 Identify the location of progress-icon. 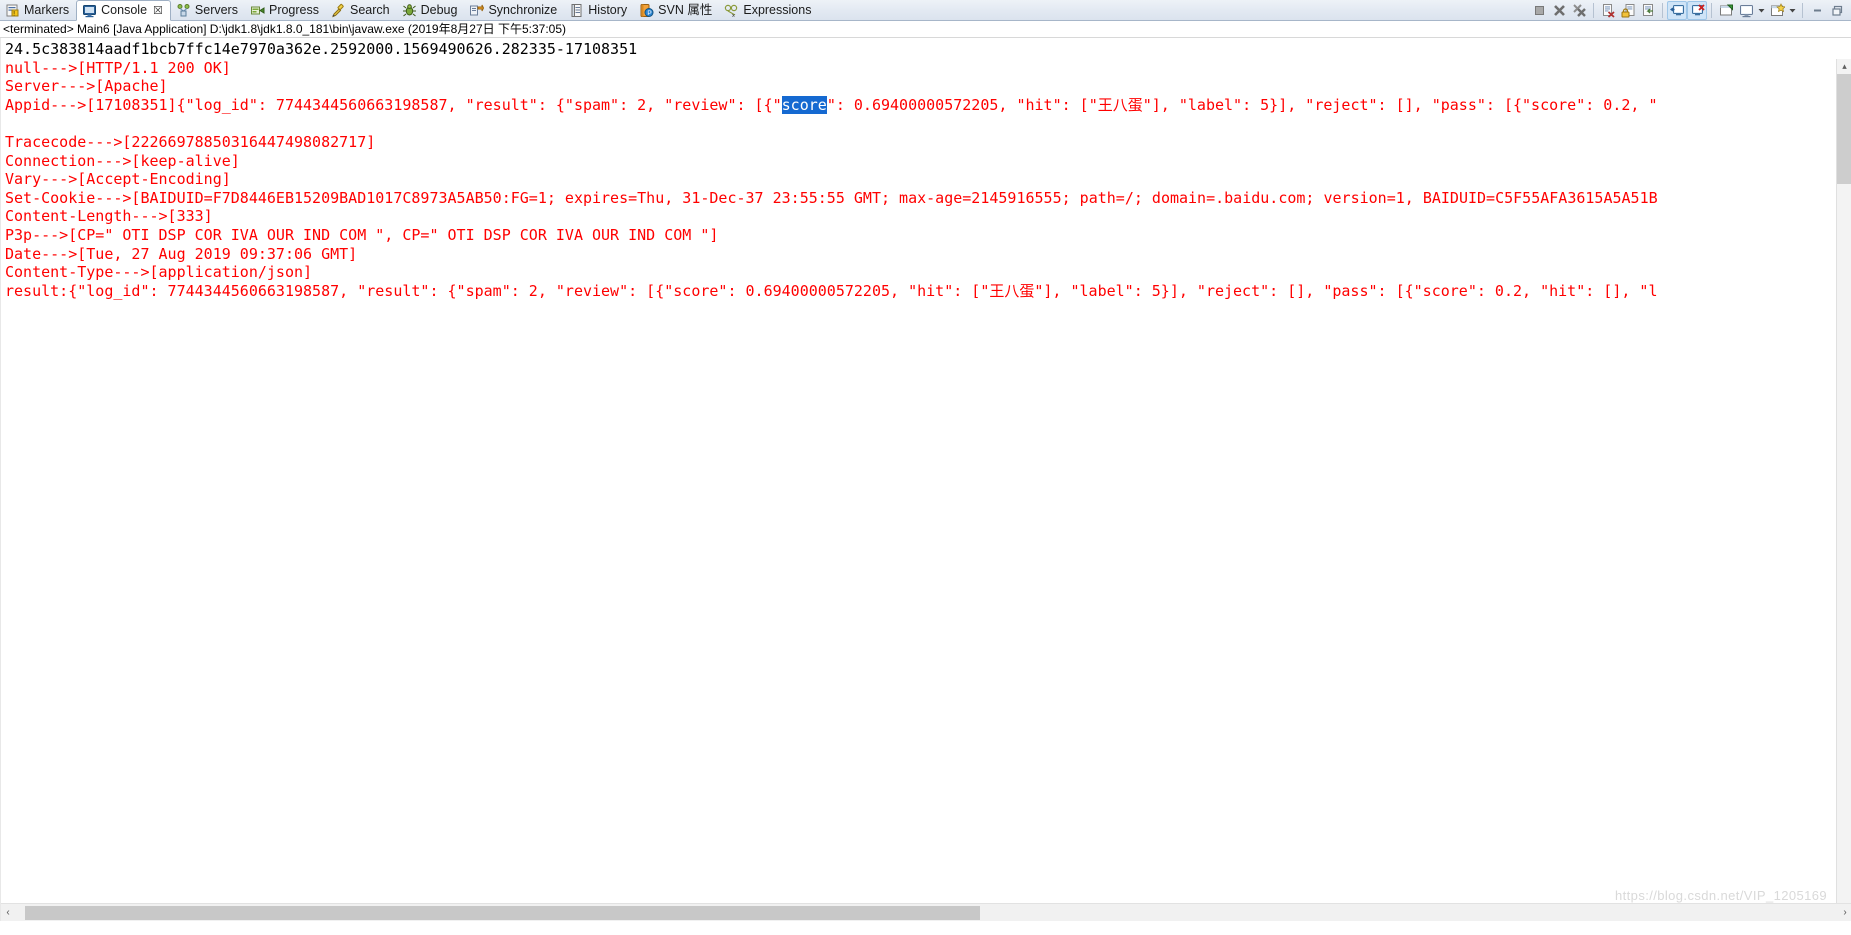
(257, 10).